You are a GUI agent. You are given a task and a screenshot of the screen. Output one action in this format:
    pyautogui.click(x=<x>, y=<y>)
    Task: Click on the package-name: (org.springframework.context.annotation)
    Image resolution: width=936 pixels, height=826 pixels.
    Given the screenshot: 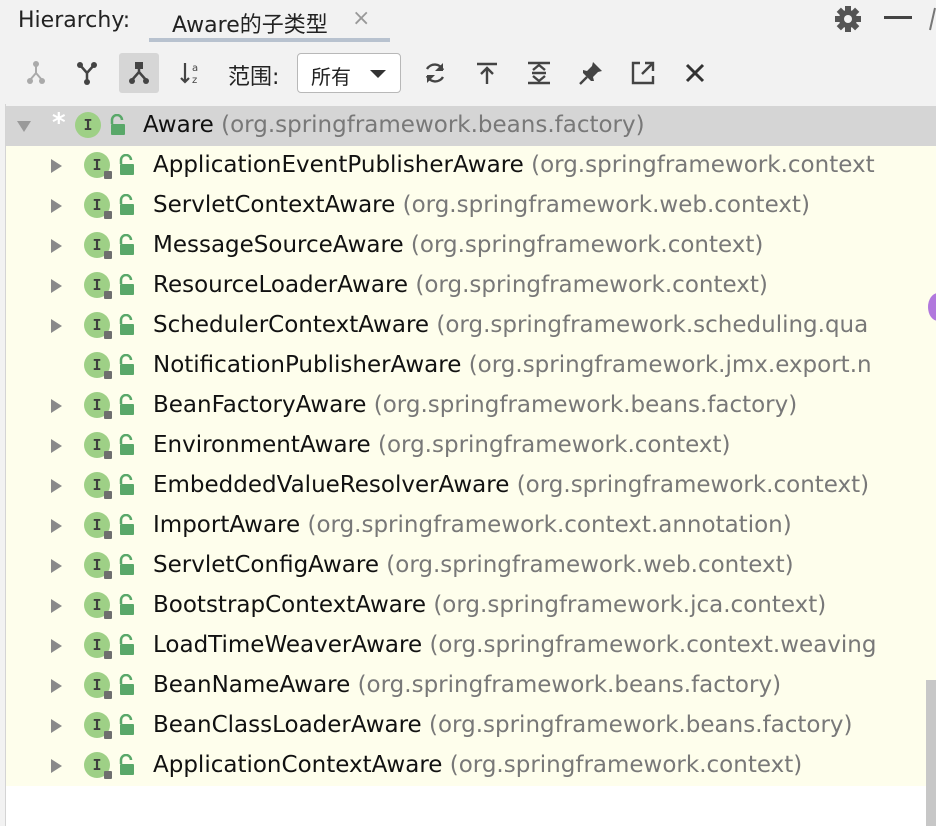 What is the action you would take?
    pyautogui.click(x=549, y=525)
    